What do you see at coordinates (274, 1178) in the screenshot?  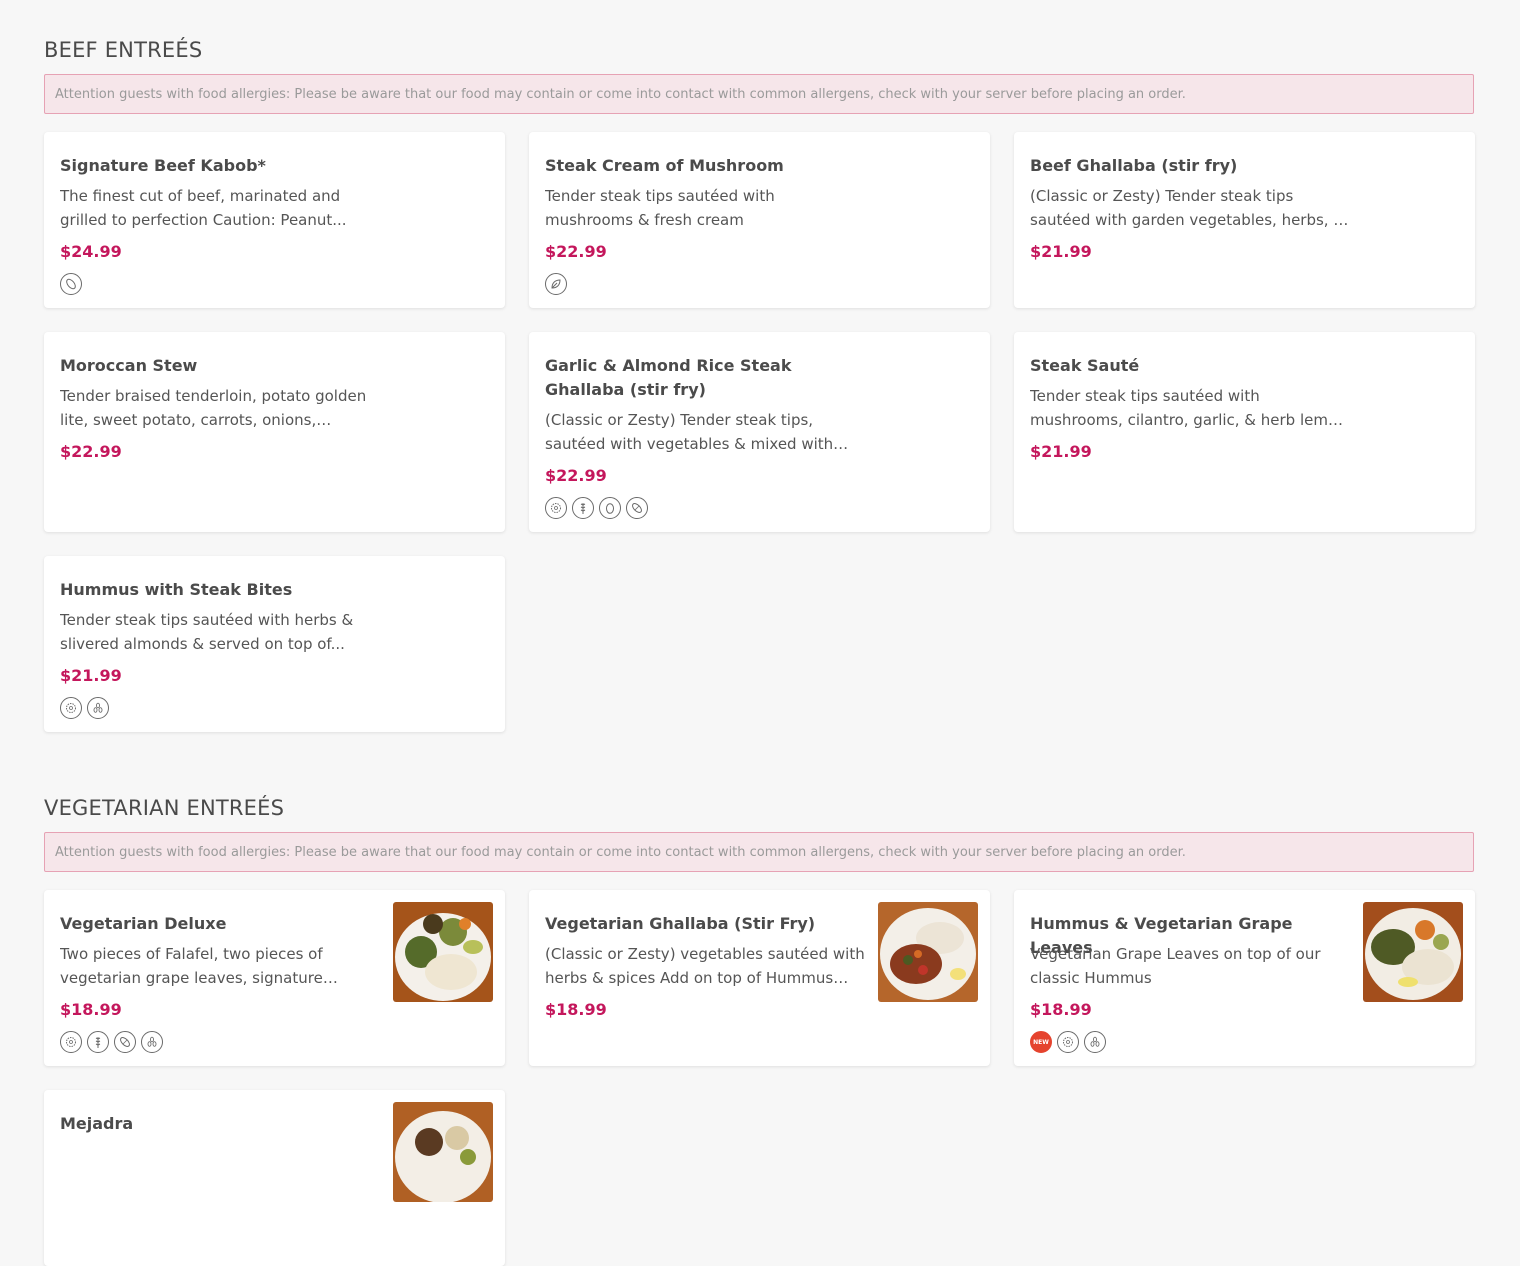 I see `menu-item-card: Mejadra` at bounding box center [274, 1178].